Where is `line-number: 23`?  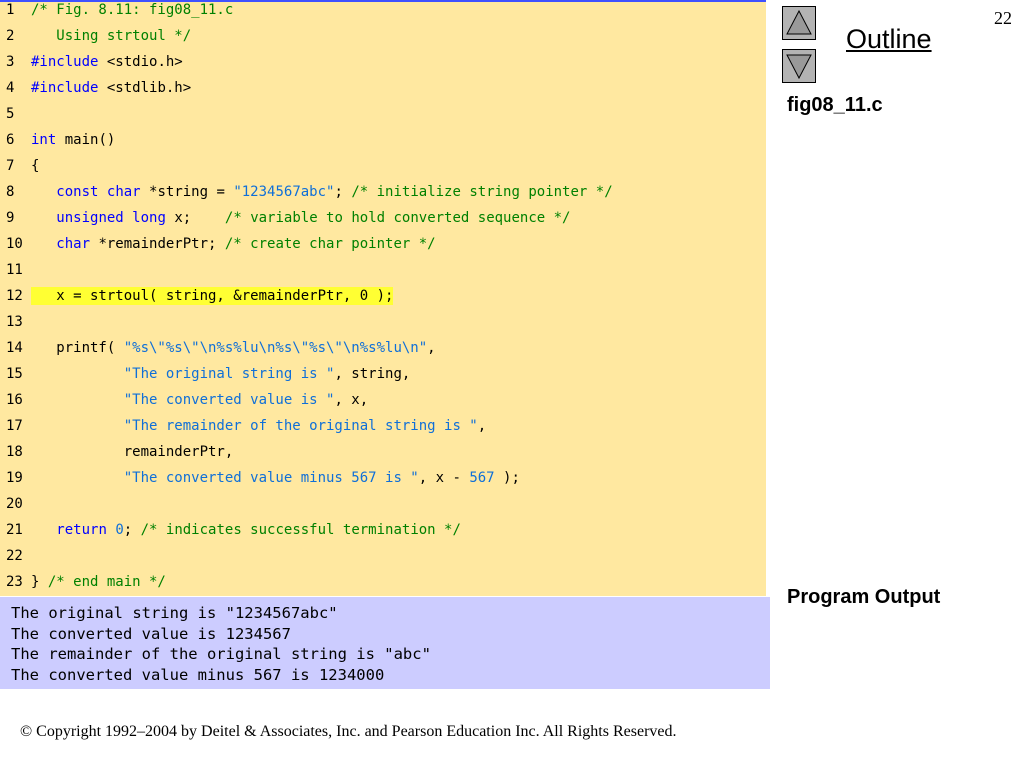
line-number: 23 is located at coordinates (14, 582).